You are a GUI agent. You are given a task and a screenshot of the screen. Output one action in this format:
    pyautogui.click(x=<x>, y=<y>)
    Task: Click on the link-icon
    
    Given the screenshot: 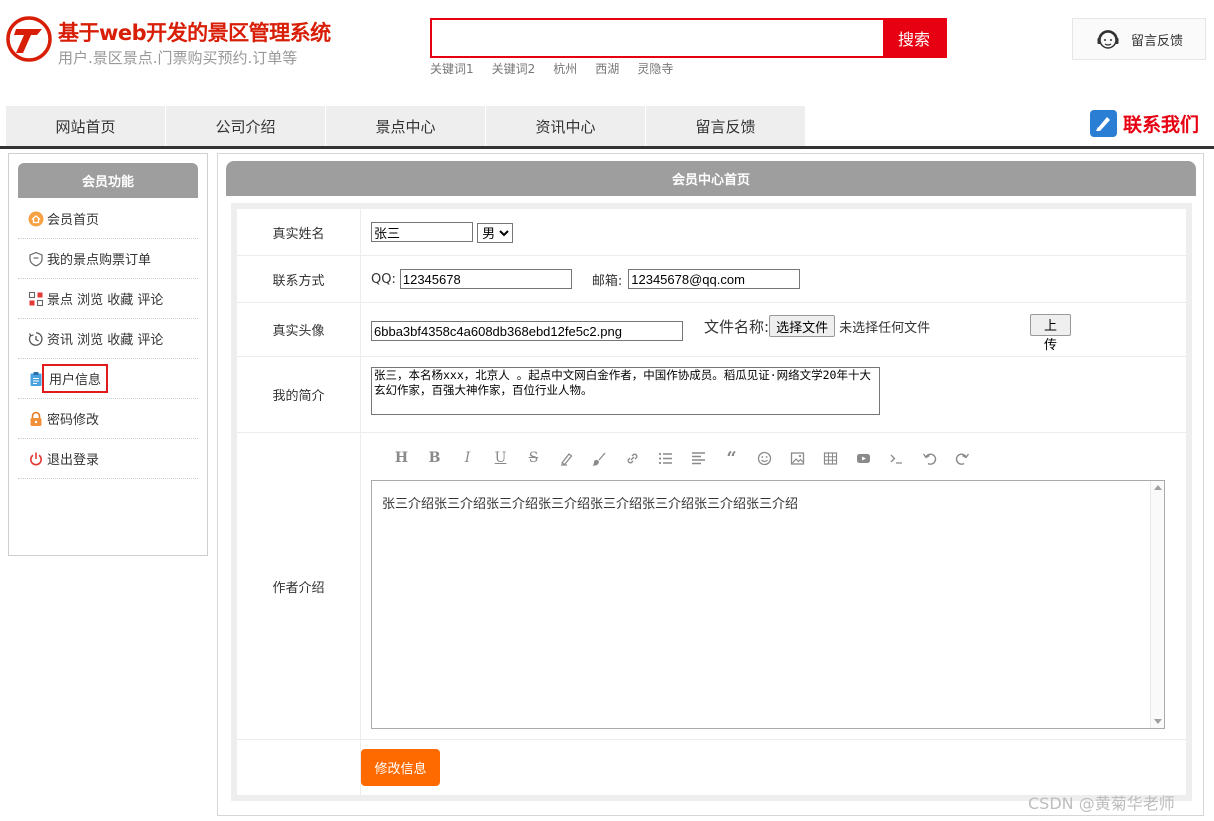 What is the action you would take?
    pyautogui.click(x=632, y=458)
    